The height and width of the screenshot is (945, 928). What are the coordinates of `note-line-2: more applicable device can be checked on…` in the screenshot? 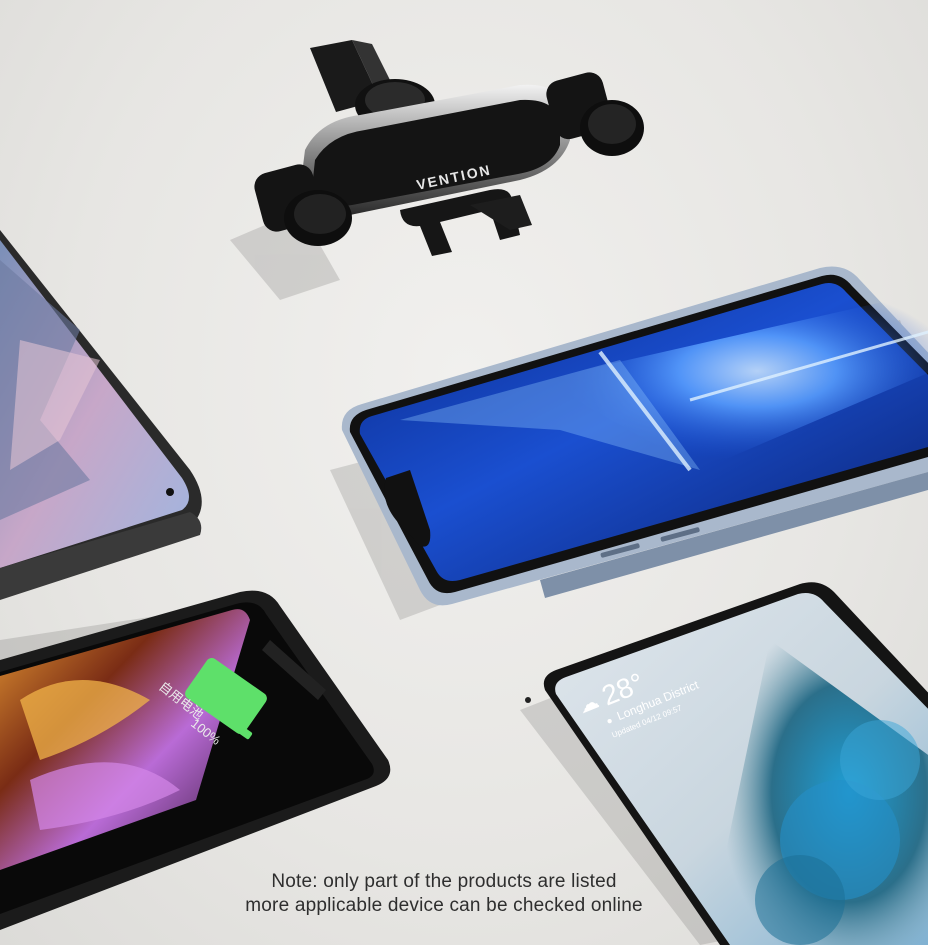 It's located at (444, 905).